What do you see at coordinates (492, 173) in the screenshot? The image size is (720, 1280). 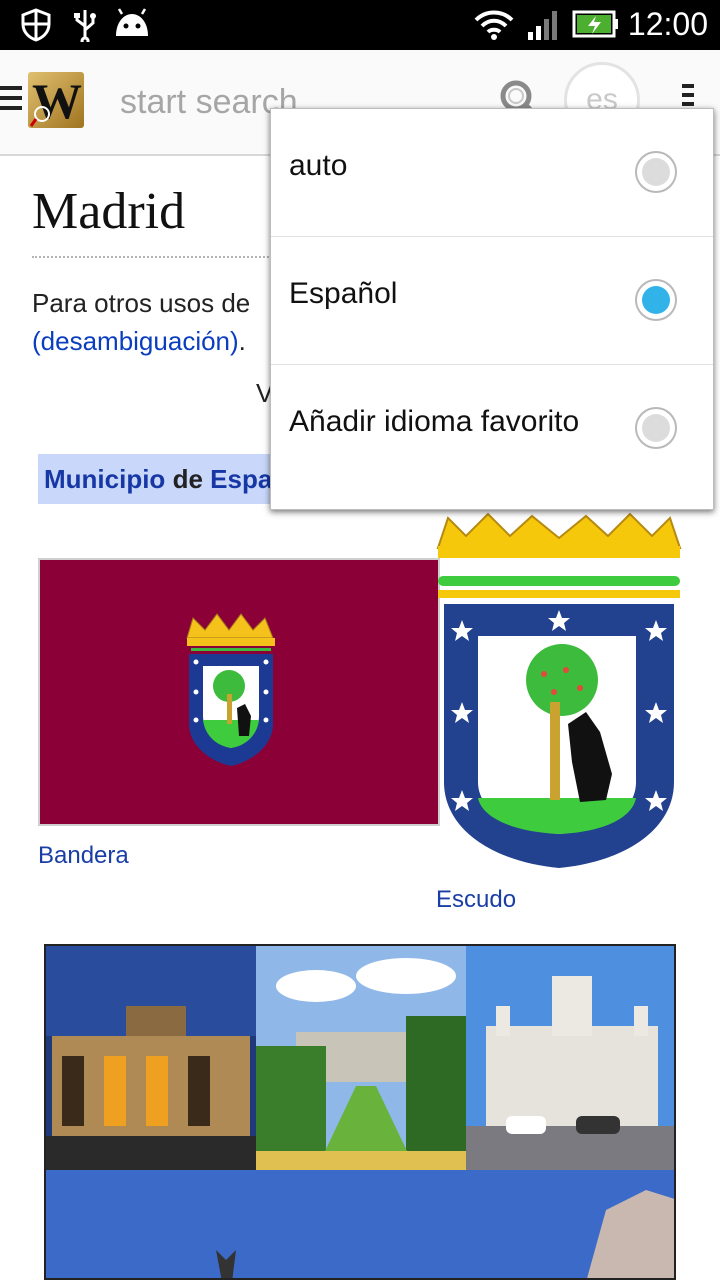 I see `language-option-auto: auto` at bounding box center [492, 173].